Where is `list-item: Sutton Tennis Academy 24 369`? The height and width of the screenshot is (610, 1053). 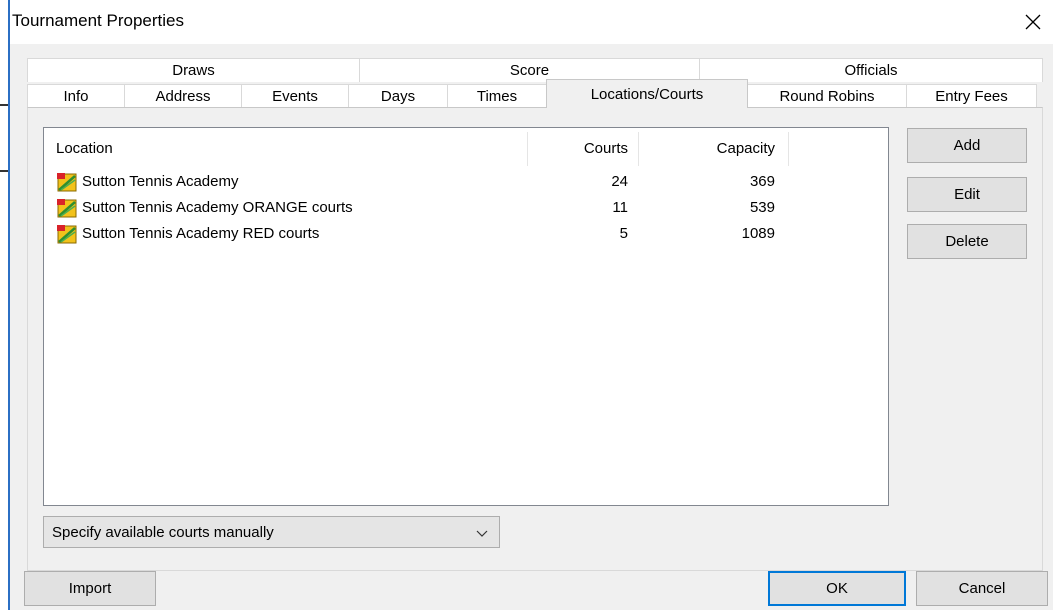
list-item: Sutton Tennis Academy 24 369 is located at coordinates (466, 183).